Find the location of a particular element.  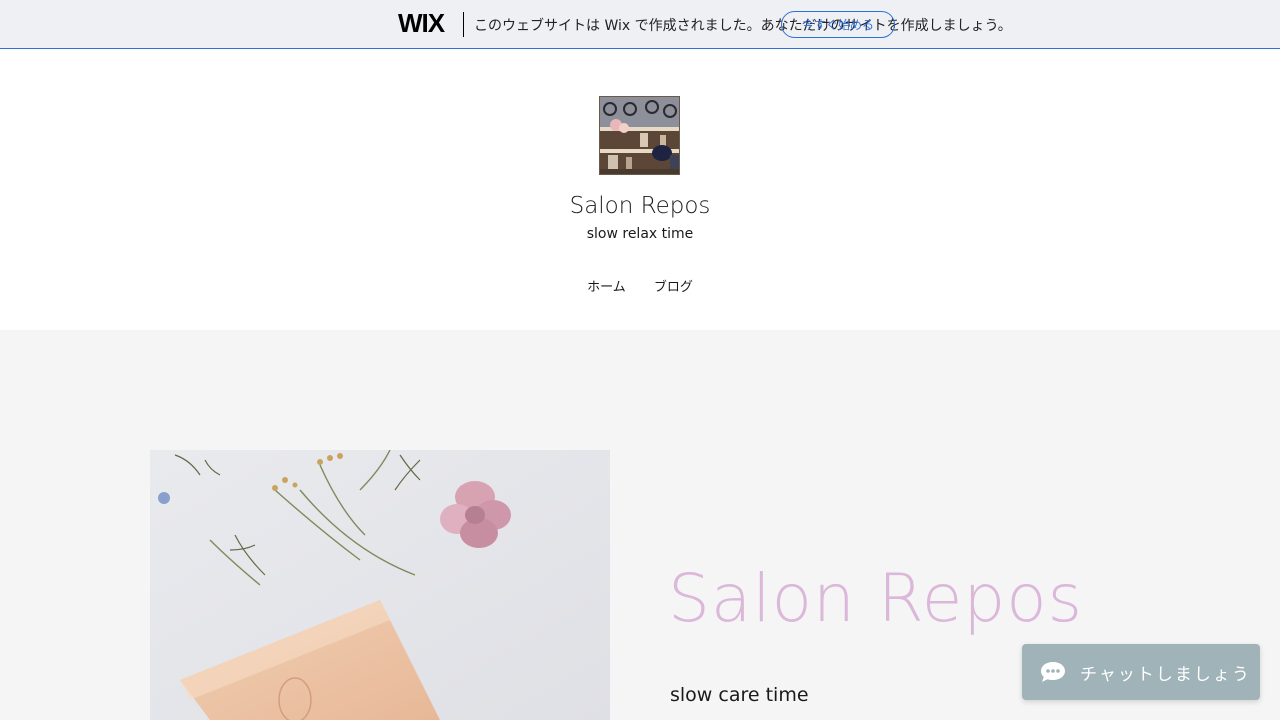

main-nav: ホーム ブログ is located at coordinates (640, 285).